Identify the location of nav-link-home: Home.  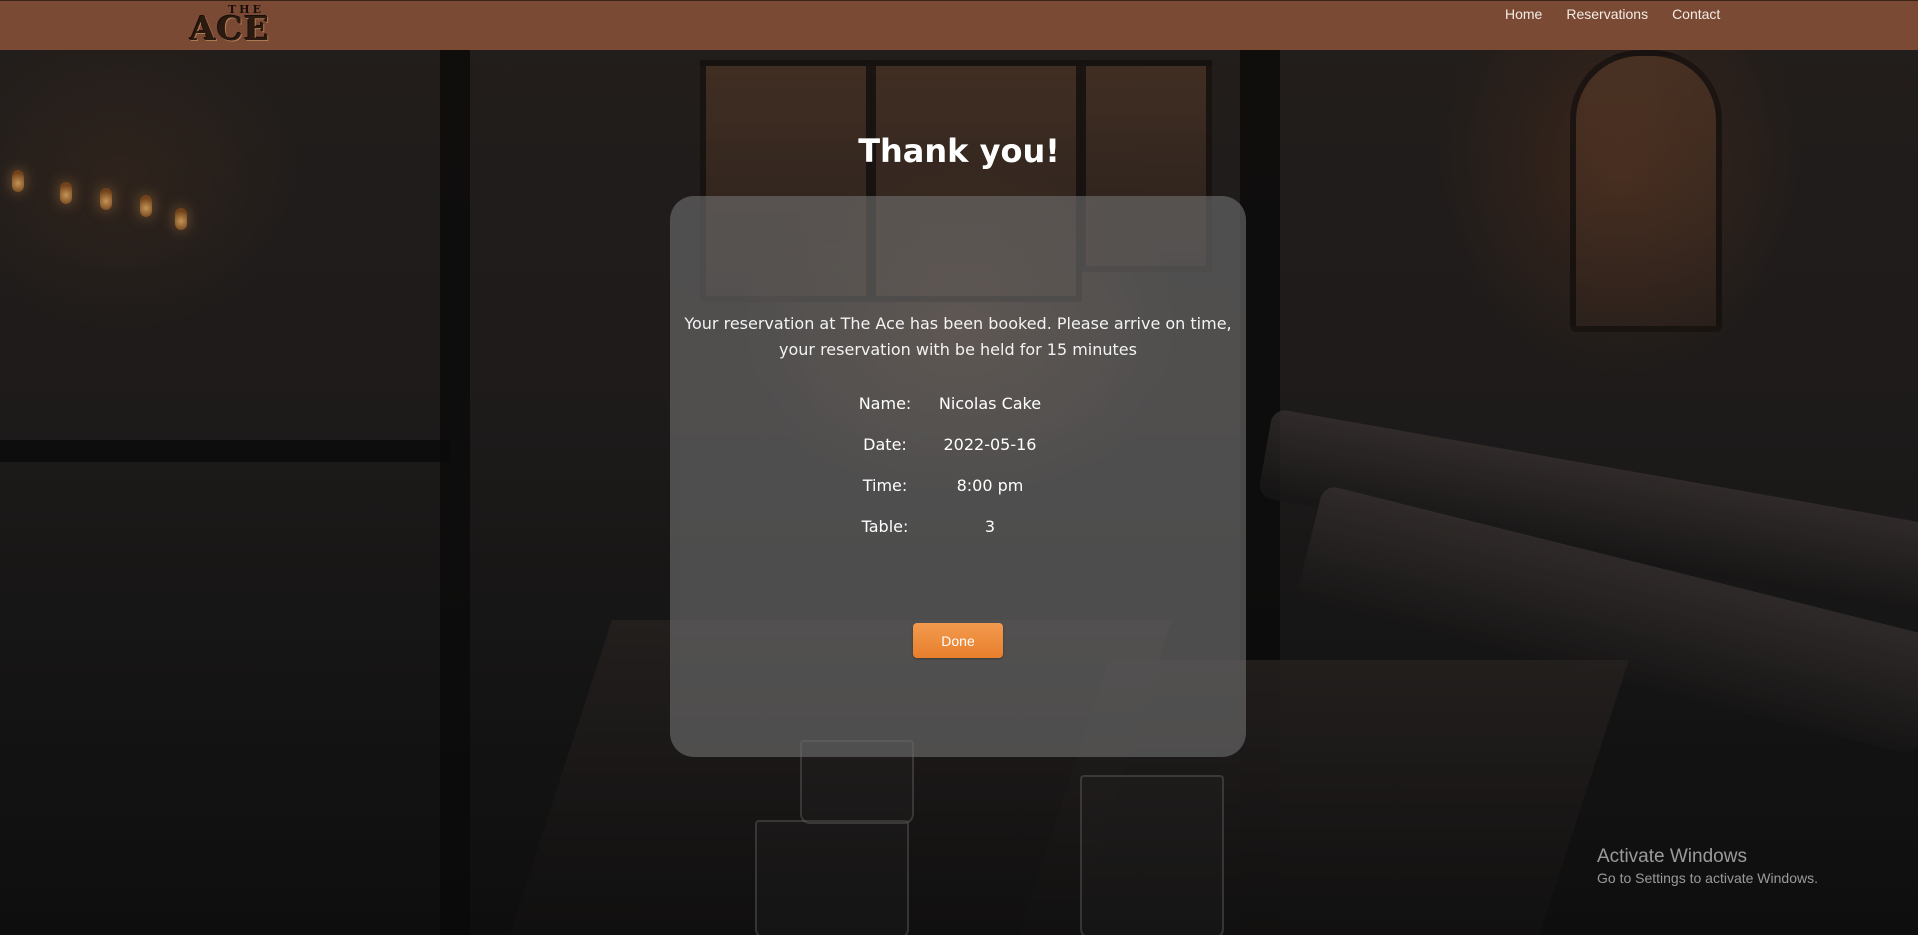
(1523, 14).